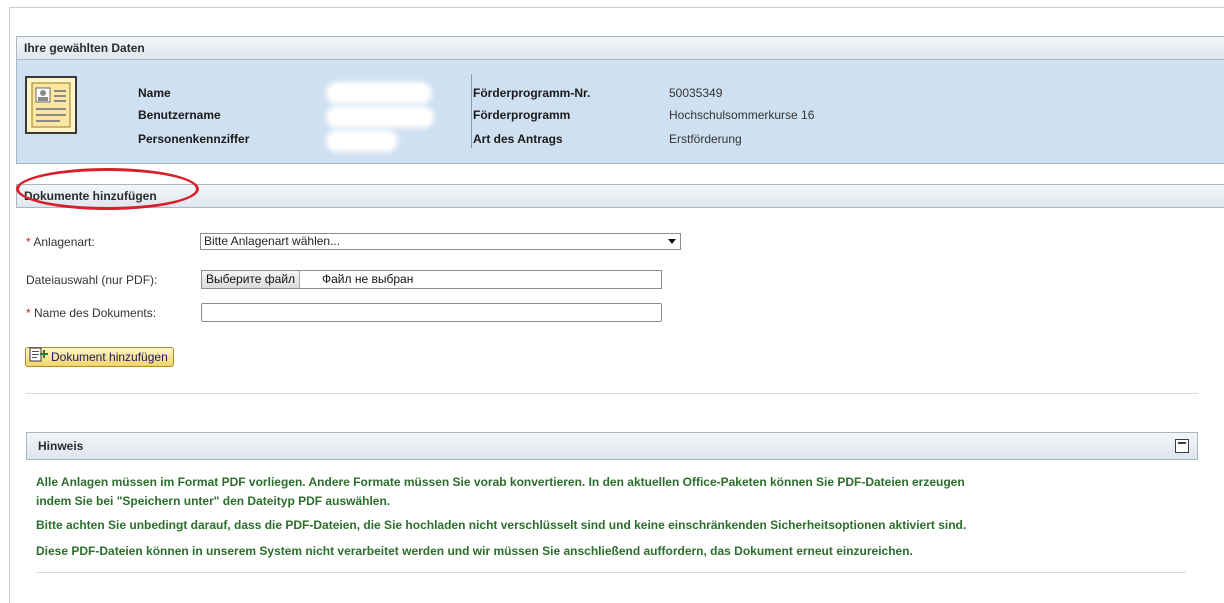 The width and height of the screenshot is (1224, 603). I want to click on personnel-number-label: Personenkennziffer, so click(194, 139).